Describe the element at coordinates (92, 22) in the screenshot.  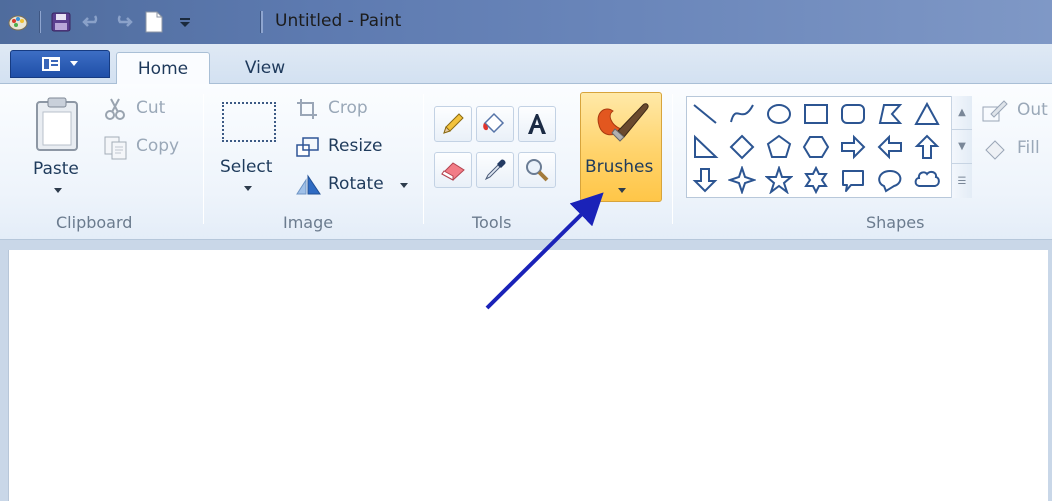
I see `undo-icon` at that location.